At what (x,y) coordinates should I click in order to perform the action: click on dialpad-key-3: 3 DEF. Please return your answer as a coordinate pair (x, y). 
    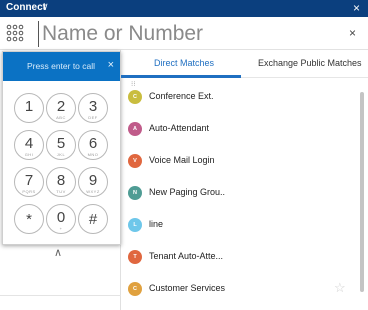
    Looking at the image, I should click on (93, 108).